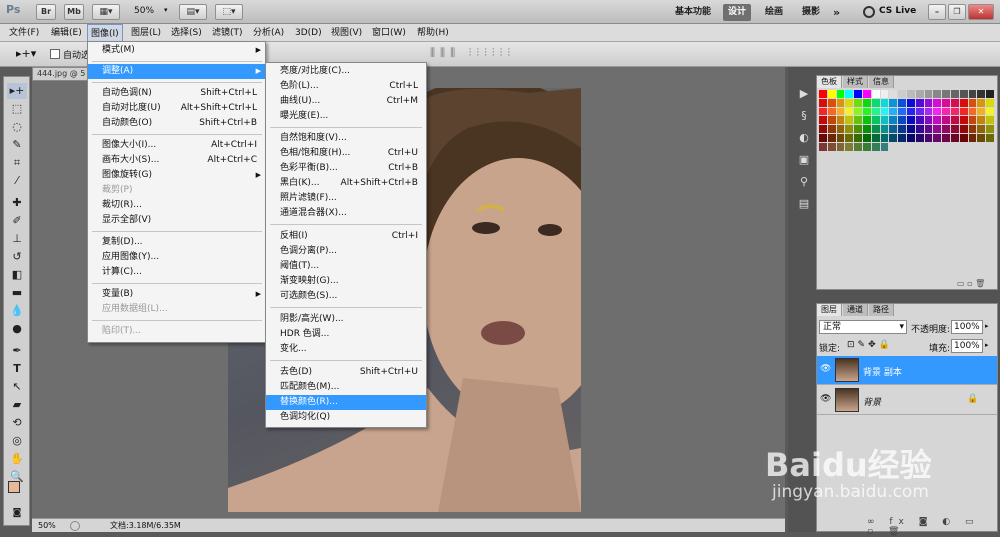  Describe the element at coordinates (957, 12) in the screenshot. I see `restore-button: ❐` at that location.